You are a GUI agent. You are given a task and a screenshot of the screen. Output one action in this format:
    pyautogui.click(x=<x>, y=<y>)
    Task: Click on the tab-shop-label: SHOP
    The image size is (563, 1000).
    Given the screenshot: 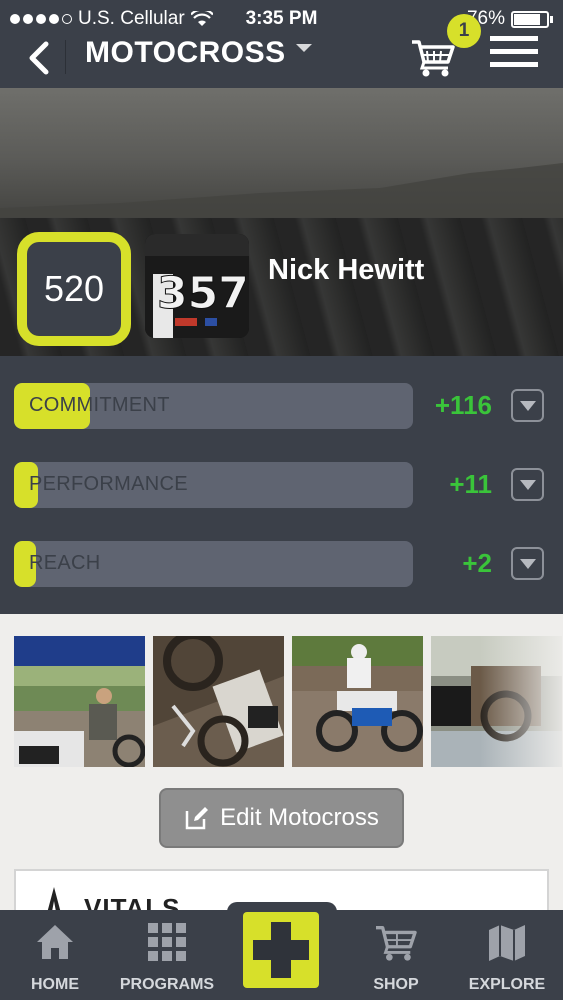 What is the action you would take?
    pyautogui.click(x=396, y=984)
    